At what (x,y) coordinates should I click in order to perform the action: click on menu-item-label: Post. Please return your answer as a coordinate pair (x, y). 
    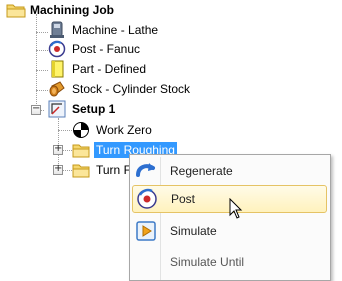
    Looking at the image, I should click on (183, 199).